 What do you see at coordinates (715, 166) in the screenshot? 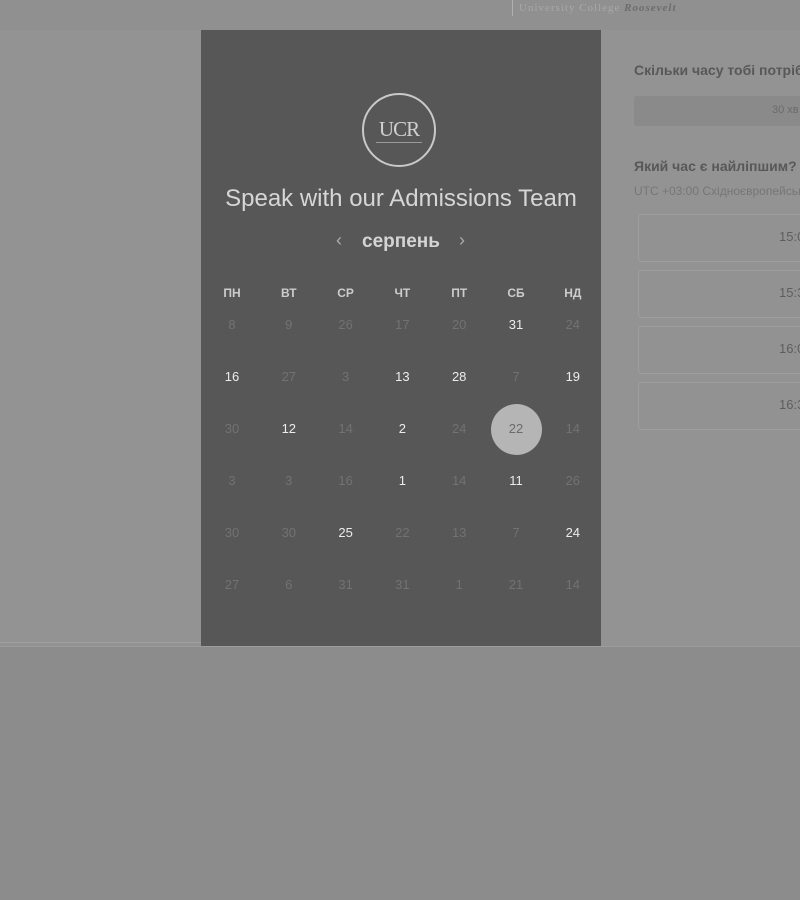
I see `time-question: Який час є найліпшим?` at bounding box center [715, 166].